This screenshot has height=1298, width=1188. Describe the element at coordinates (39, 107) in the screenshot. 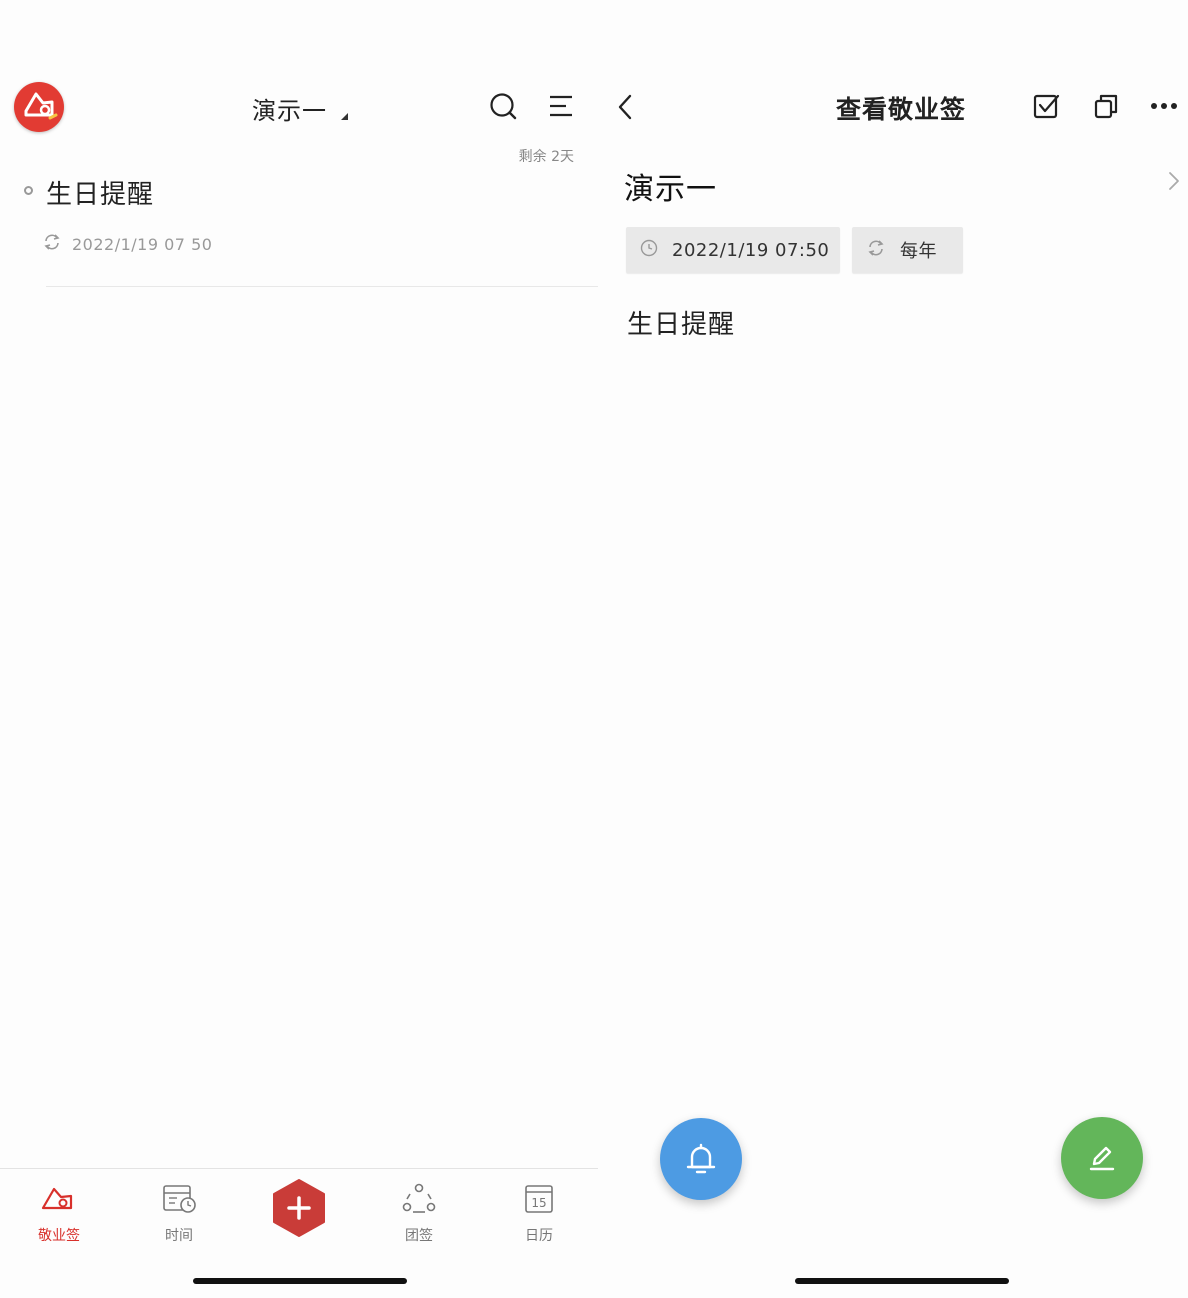

I see `app-logo` at that location.